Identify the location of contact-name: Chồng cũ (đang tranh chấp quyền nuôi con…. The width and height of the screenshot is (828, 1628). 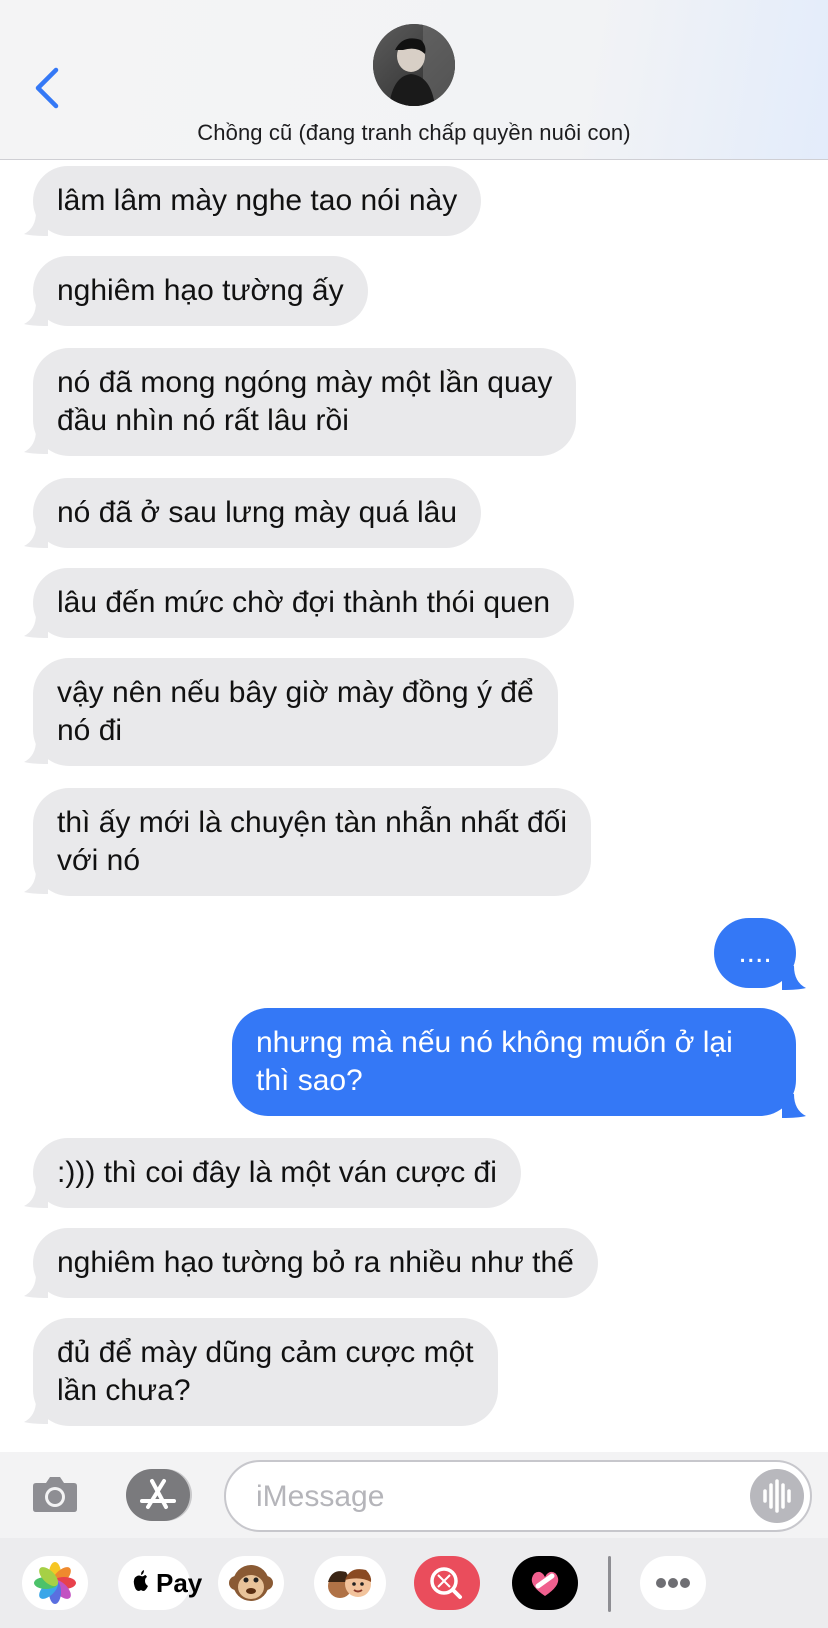
(414, 133).